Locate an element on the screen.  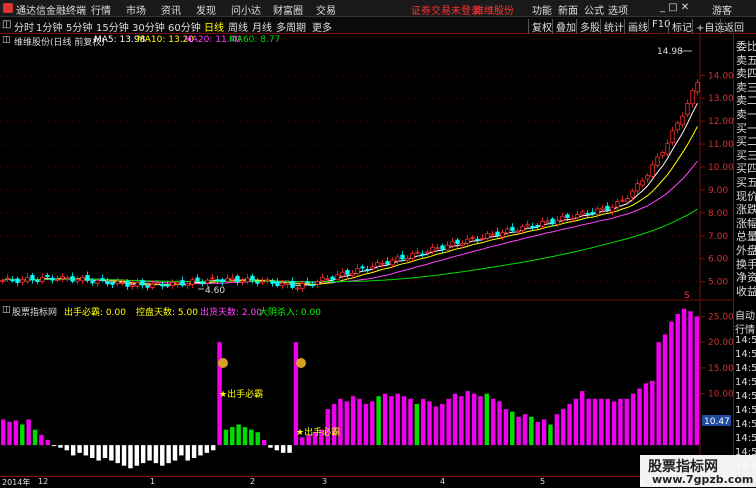
chart-toggle-icon: ◫ is located at coordinates (6, 40).